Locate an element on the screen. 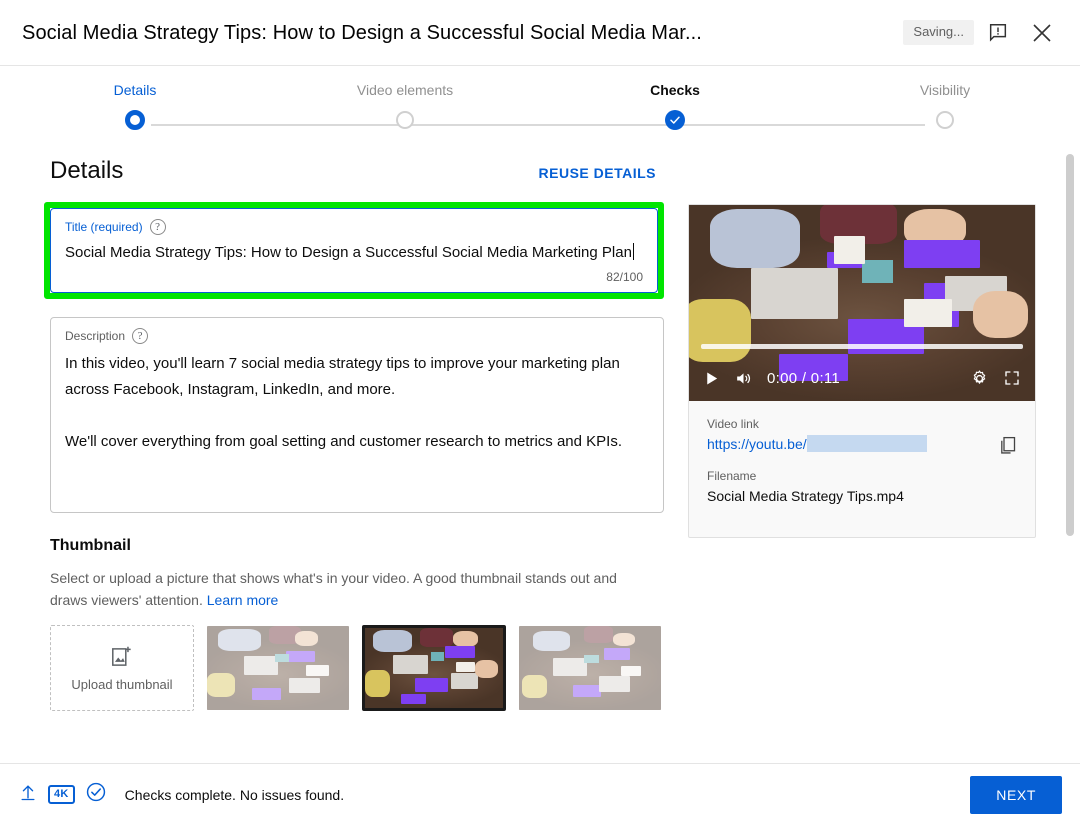 The width and height of the screenshot is (1080, 825). filename-block: Filename Social Media Strategy Tips.mp4 is located at coordinates (862, 487).